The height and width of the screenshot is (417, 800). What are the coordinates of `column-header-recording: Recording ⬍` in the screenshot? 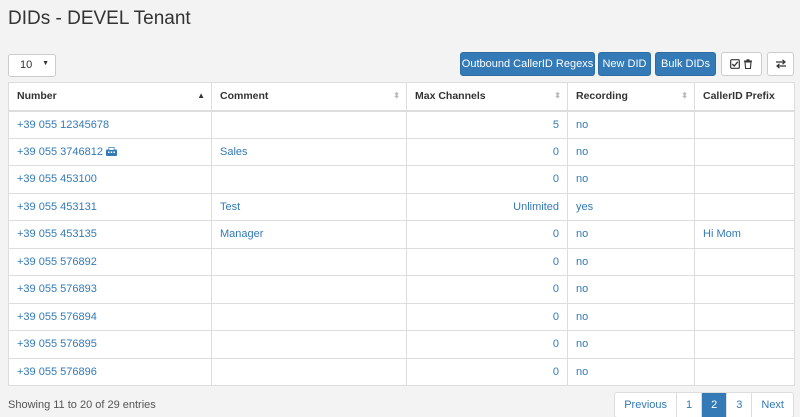 It's located at (631, 97).